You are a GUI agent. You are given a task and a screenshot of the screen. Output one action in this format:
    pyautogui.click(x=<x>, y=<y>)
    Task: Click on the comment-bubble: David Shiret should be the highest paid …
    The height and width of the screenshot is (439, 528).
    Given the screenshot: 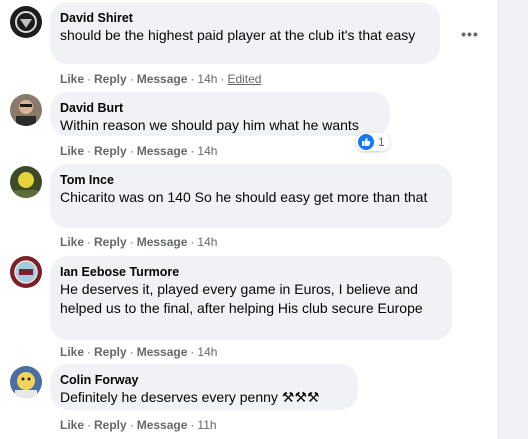 What is the action you would take?
    pyautogui.click(x=245, y=33)
    